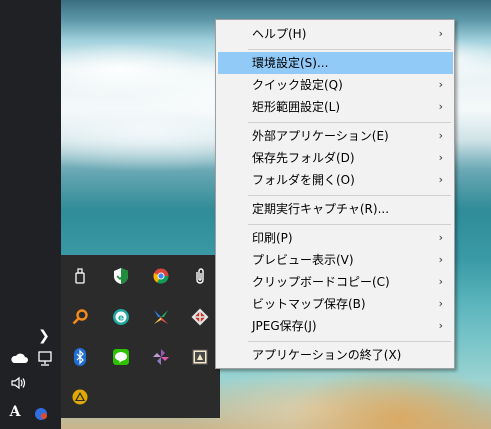 This screenshot has width=491, height=429. I want to click on menu-item-external-apps: 外部アプリケーション(E) ›, so click(335, 136).